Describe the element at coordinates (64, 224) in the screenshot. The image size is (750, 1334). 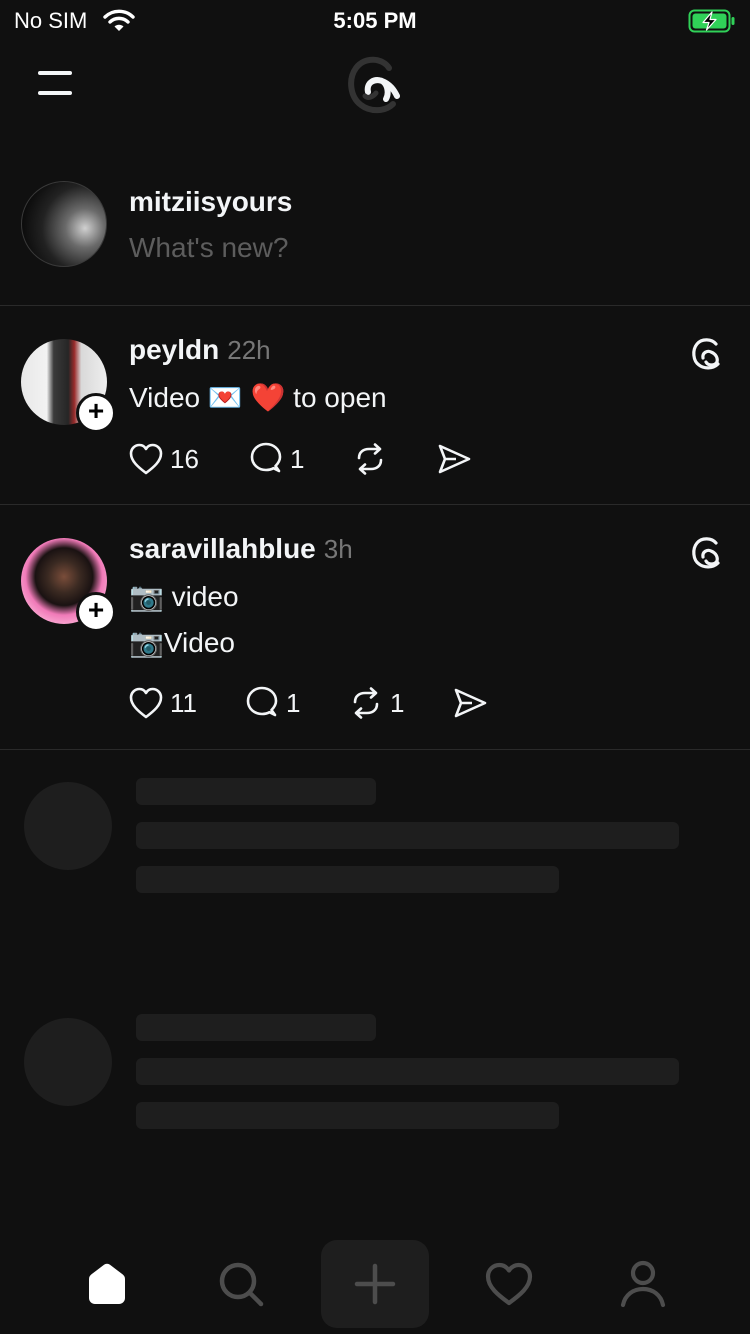
I see `avatar` at that location.